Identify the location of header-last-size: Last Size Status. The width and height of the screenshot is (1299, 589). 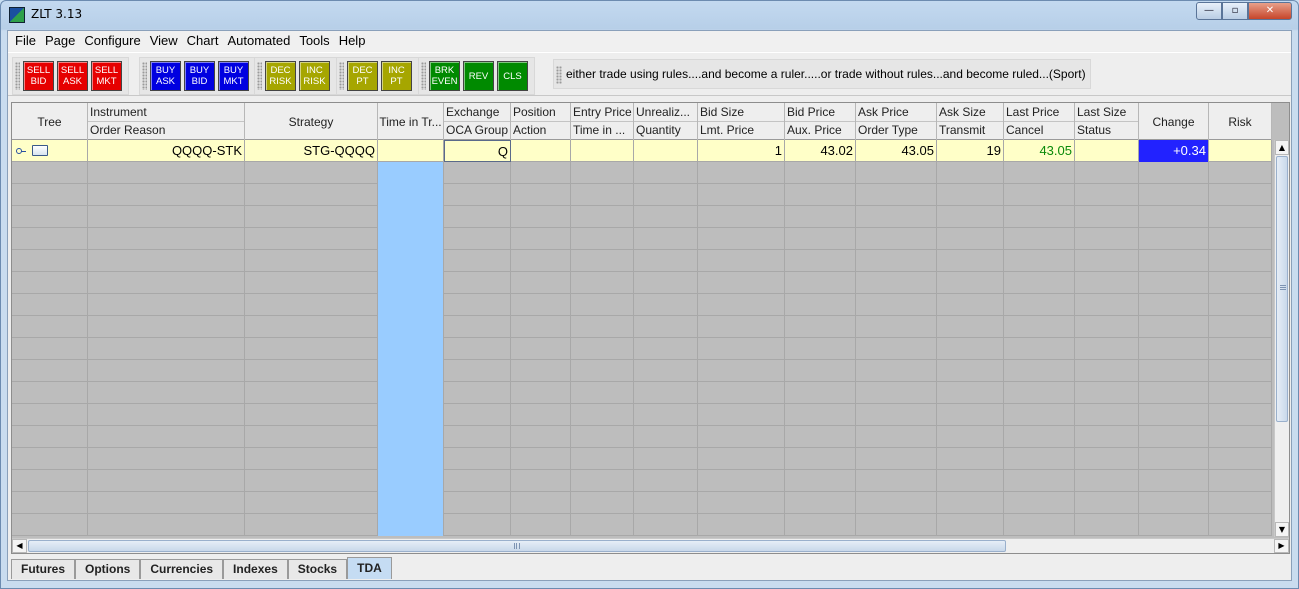
(1107, 121).